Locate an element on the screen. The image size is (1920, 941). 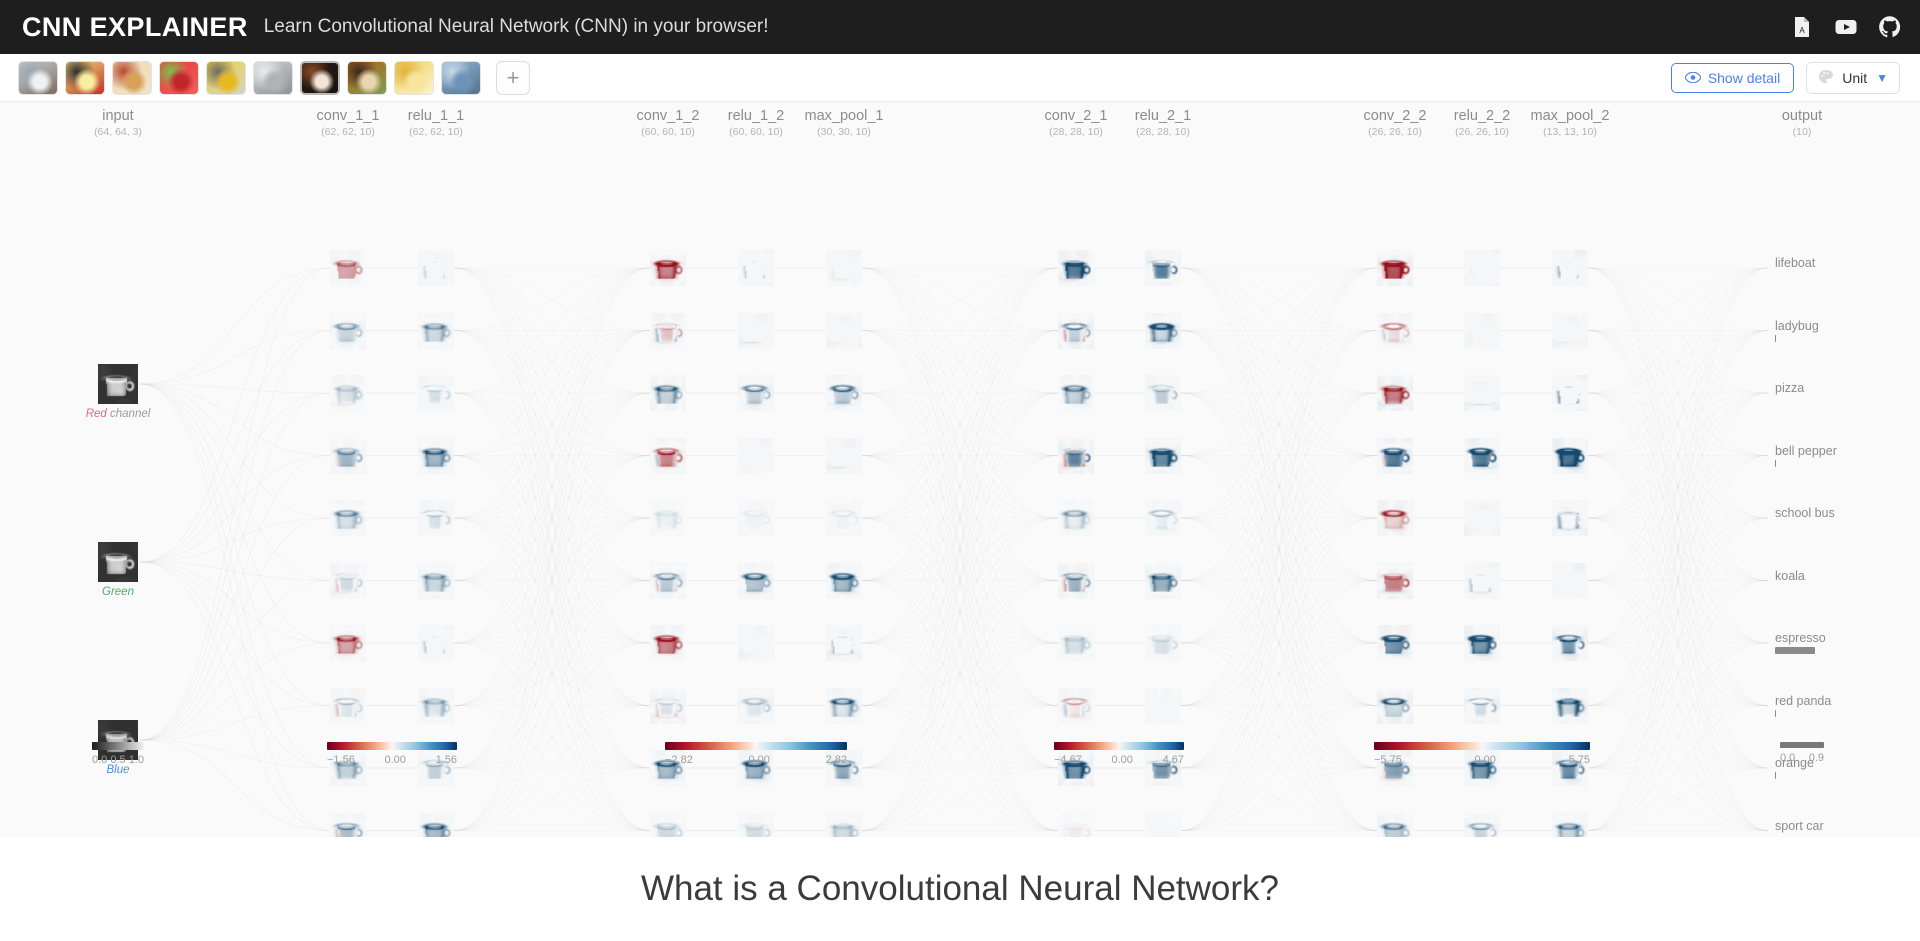
input-channel-image-red is located at coordinates (118, 384).